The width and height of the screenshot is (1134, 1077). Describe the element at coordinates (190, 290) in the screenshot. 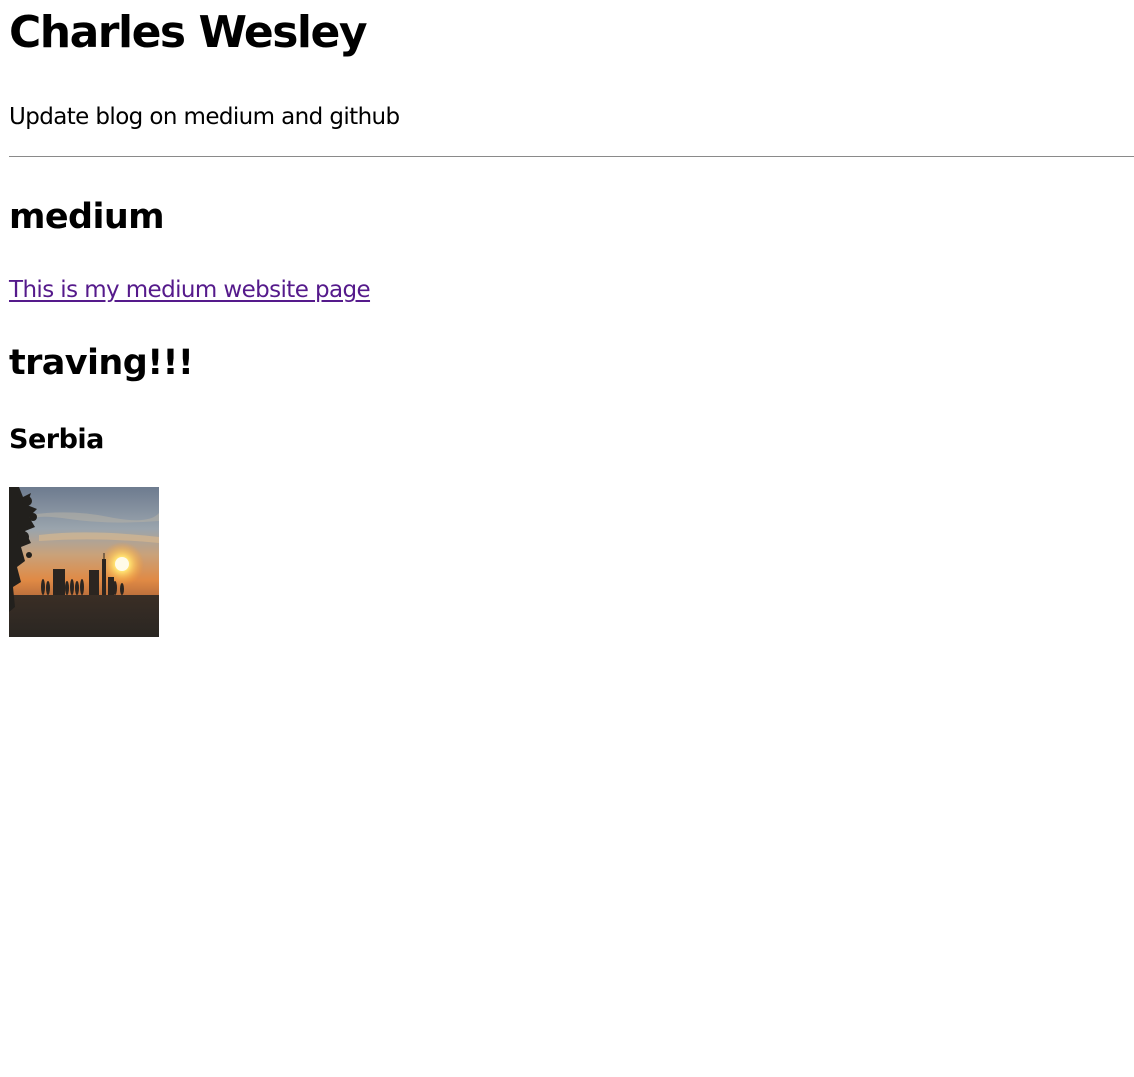

I see `medium-link: This is my medium website page` at that location.